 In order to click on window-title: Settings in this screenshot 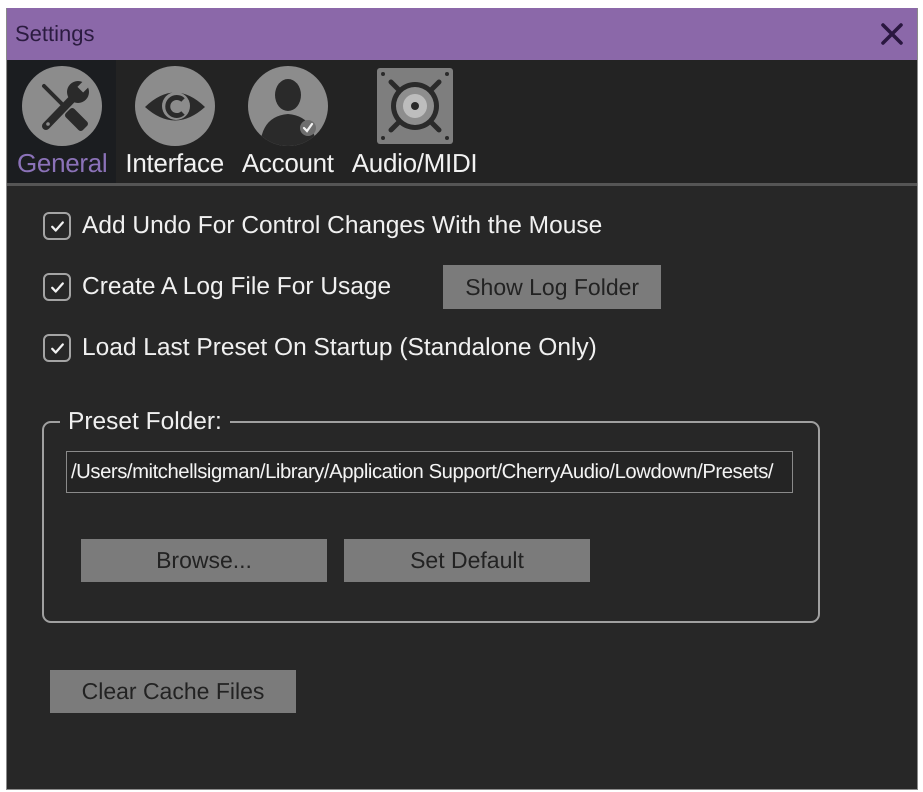, I will do `click(54, 34)`.